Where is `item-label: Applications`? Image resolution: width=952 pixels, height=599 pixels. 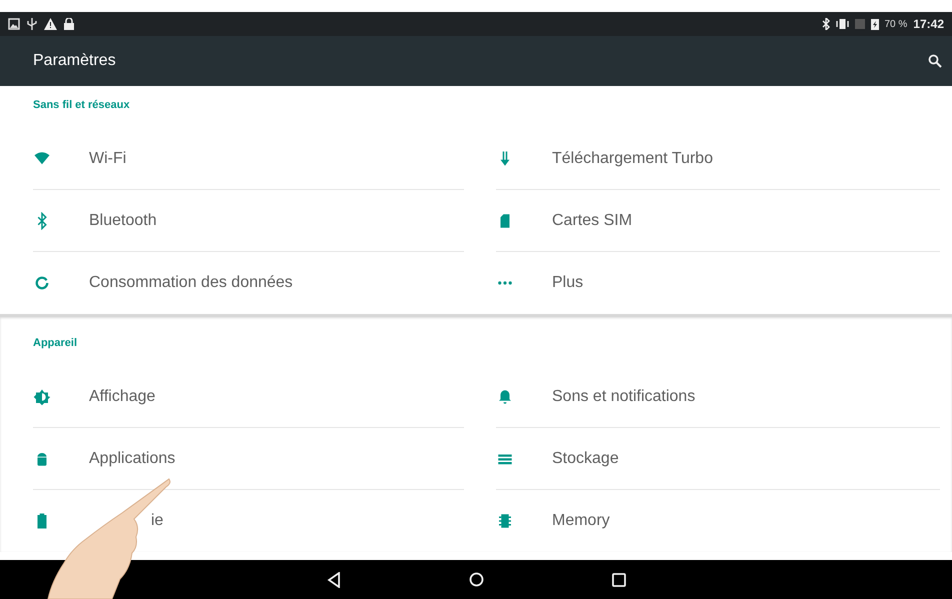
item-label: Applications is located at coordinates (132, 458).